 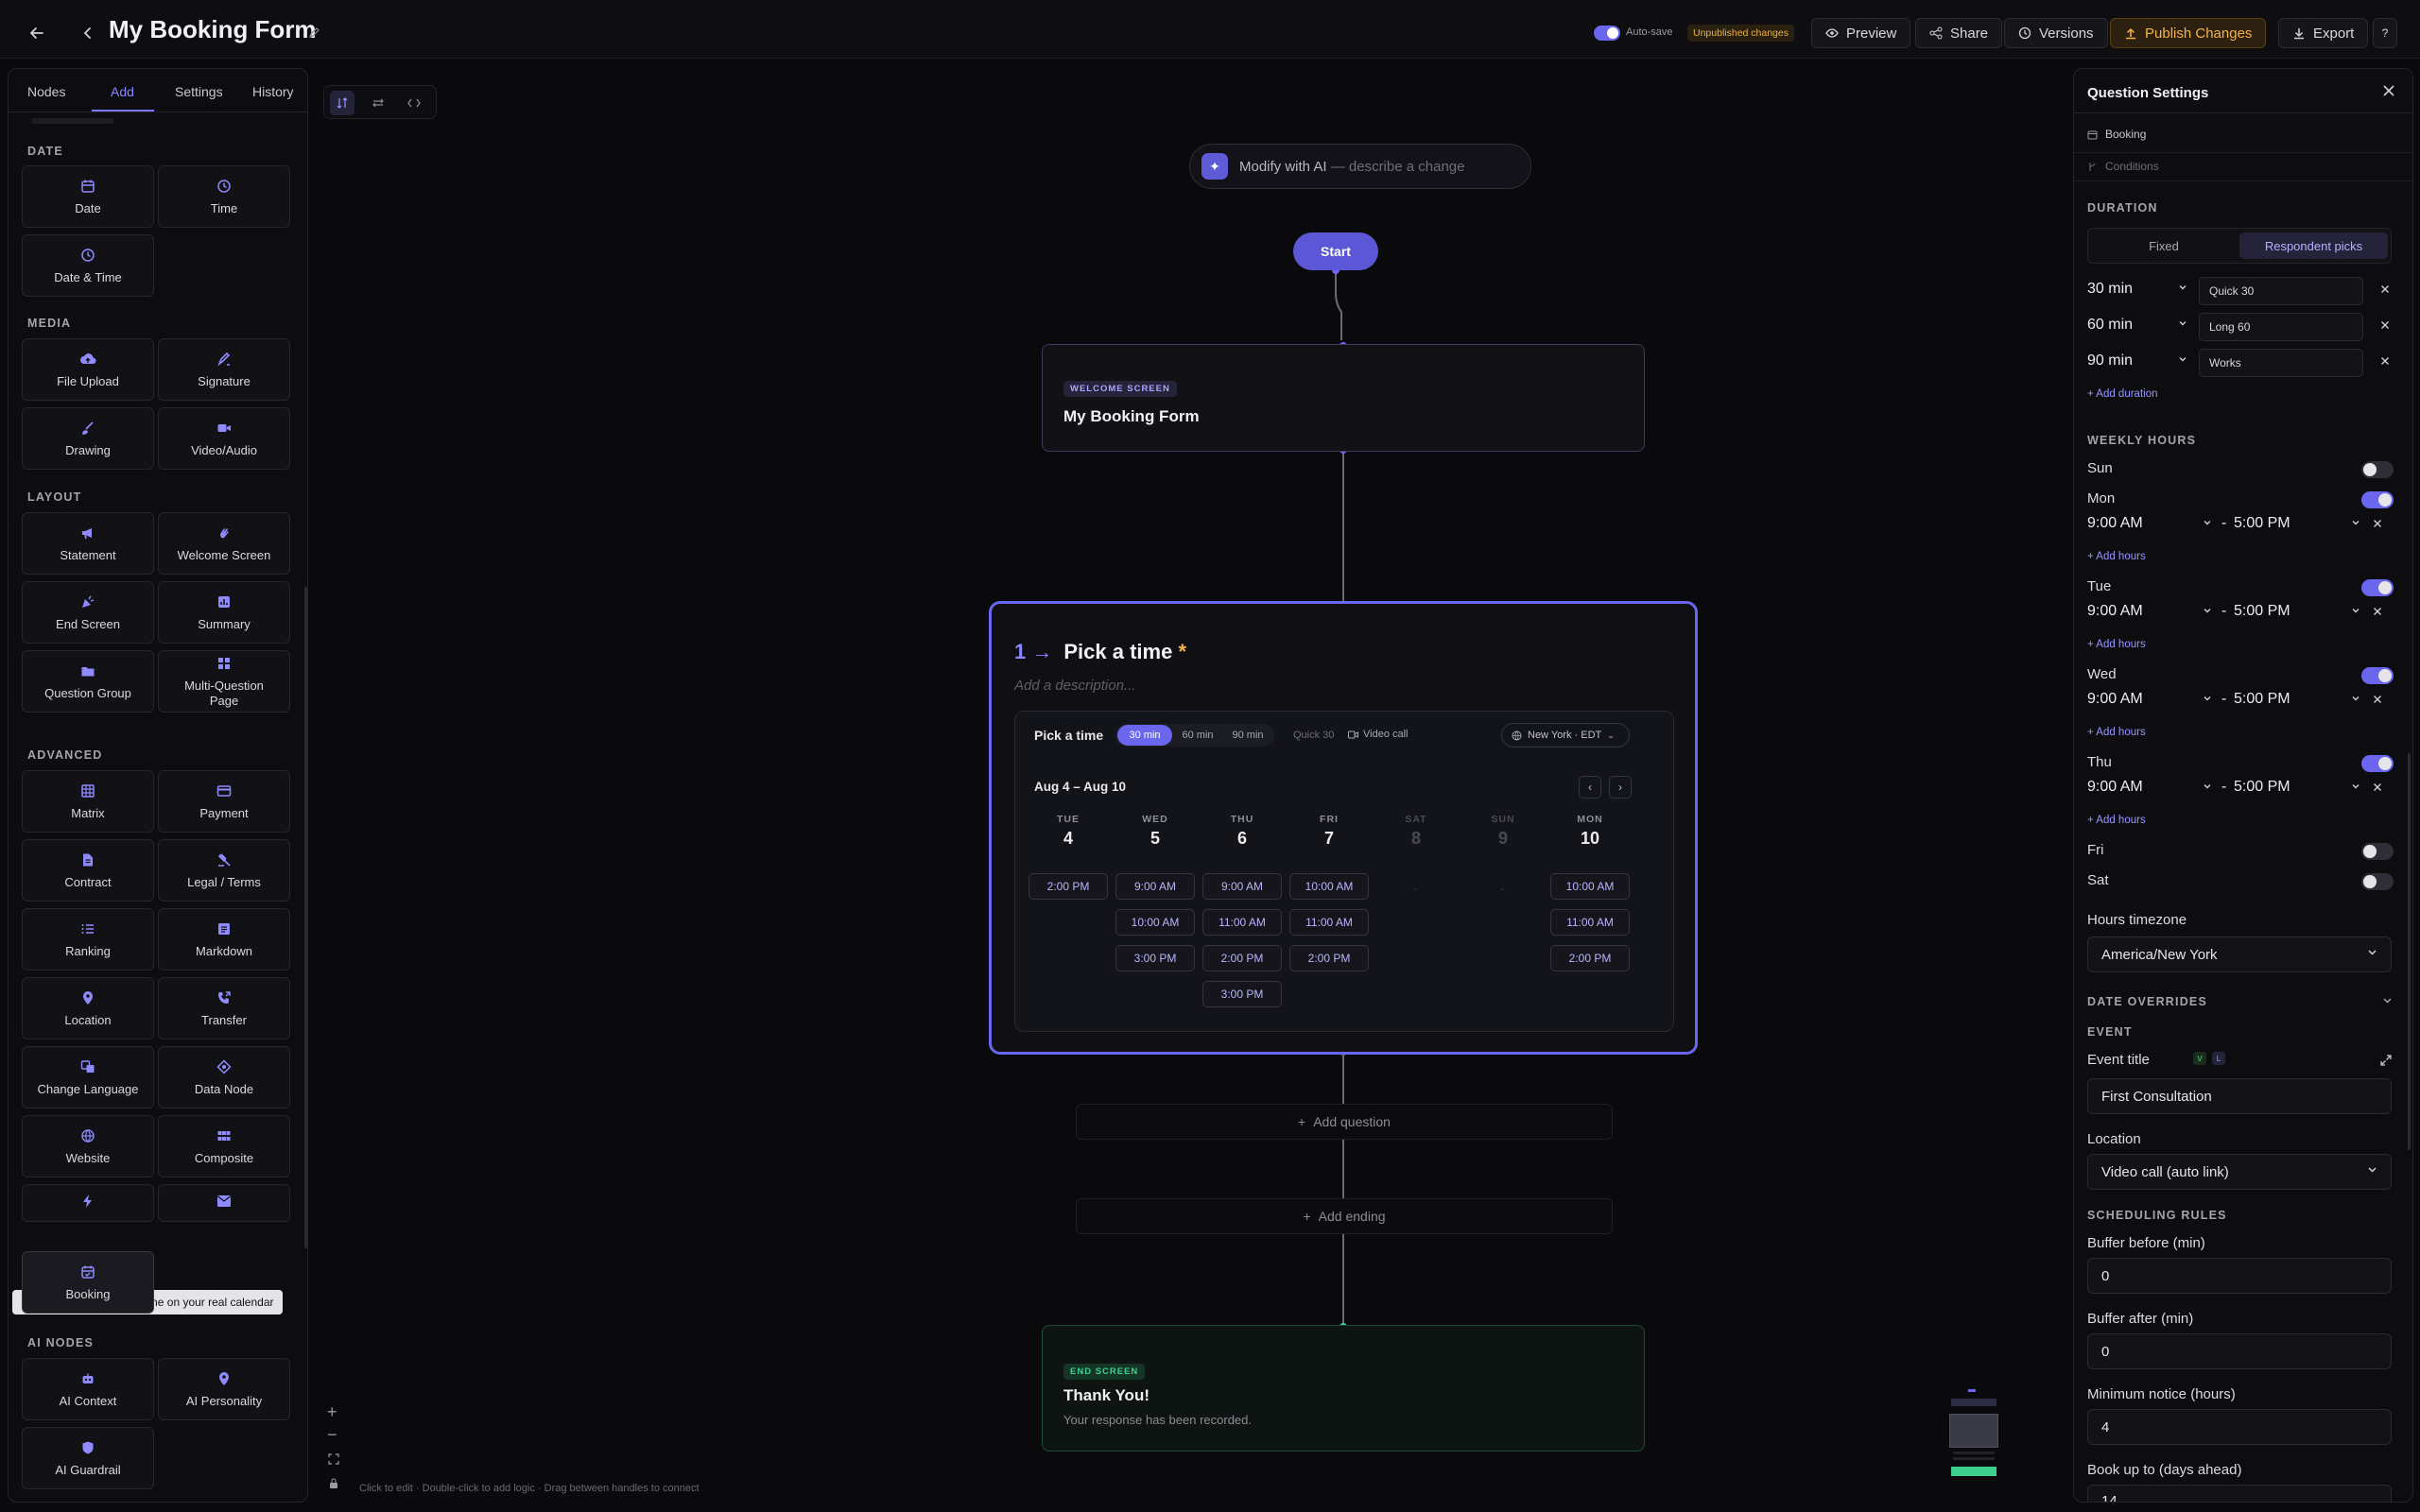 What do you see at coordinates (2388, 90) in the screenshot?
I see `close-icon` at bounding box center [2388, 90].